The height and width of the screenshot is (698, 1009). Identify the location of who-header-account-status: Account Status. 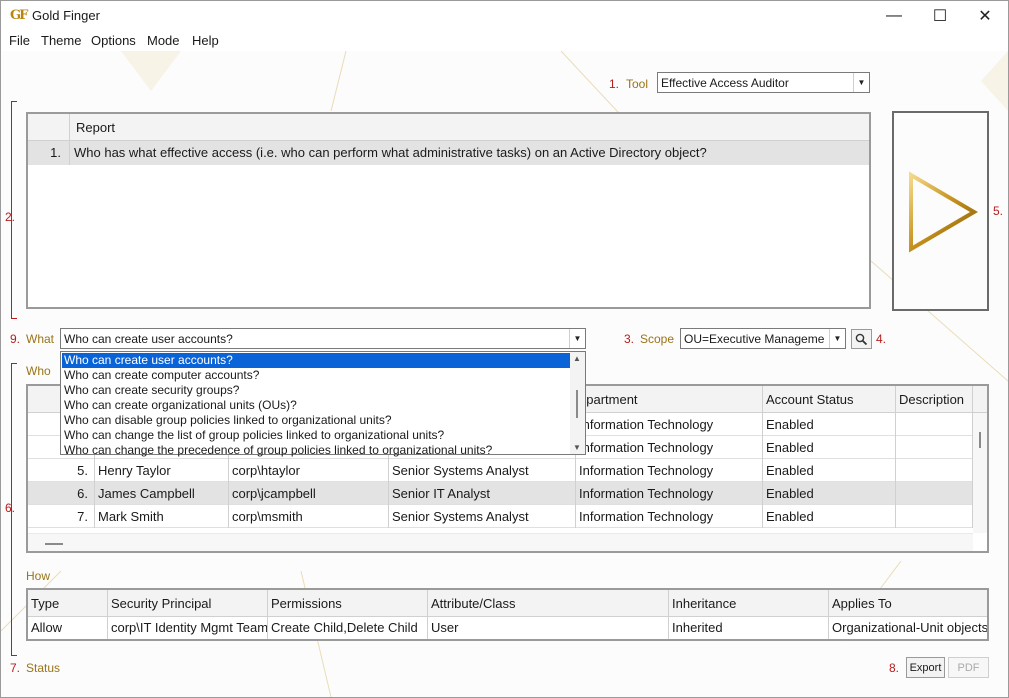
(829, 399).